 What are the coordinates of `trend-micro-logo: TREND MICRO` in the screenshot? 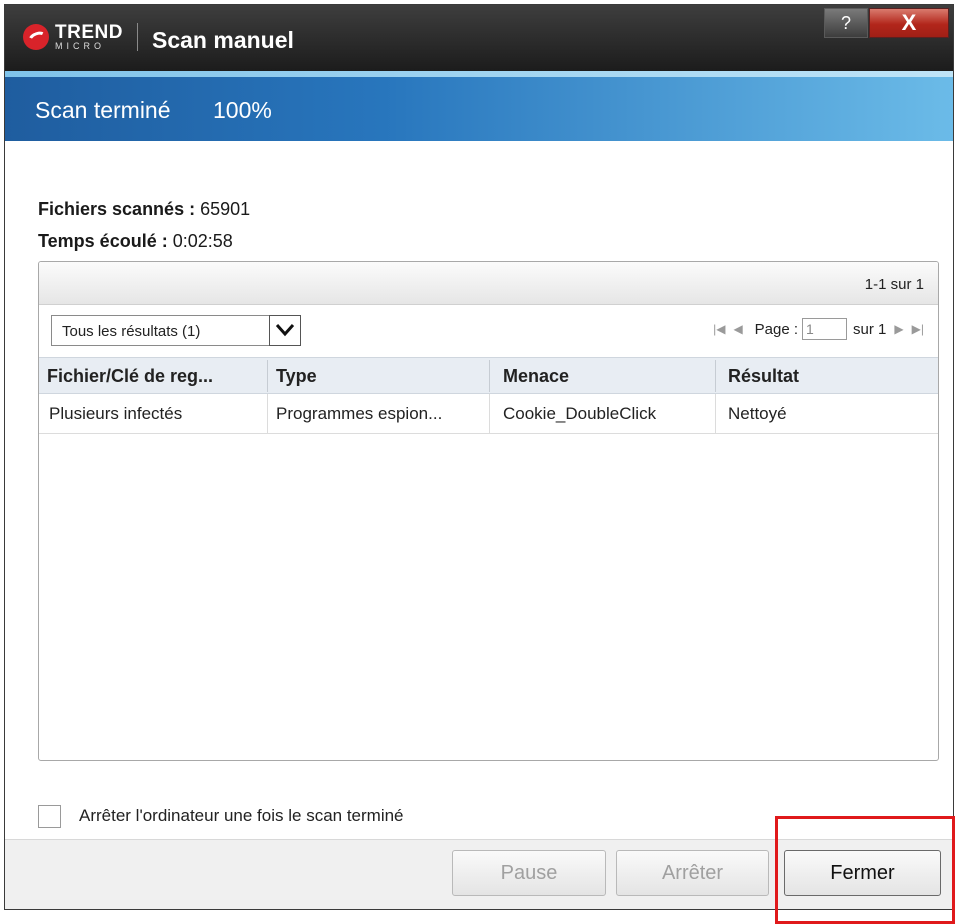 It's located at (73, 37).